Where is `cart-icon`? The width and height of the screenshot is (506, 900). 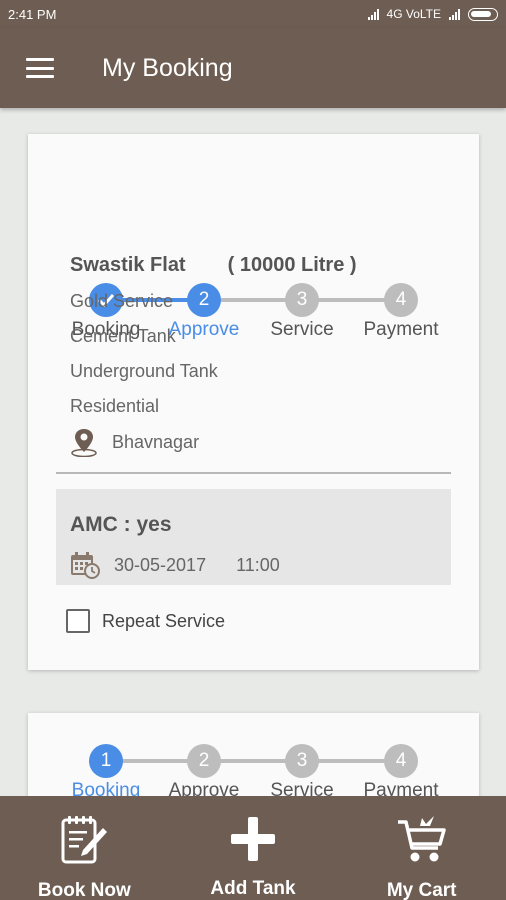
cart-icon is located at coordinates (421, 839).